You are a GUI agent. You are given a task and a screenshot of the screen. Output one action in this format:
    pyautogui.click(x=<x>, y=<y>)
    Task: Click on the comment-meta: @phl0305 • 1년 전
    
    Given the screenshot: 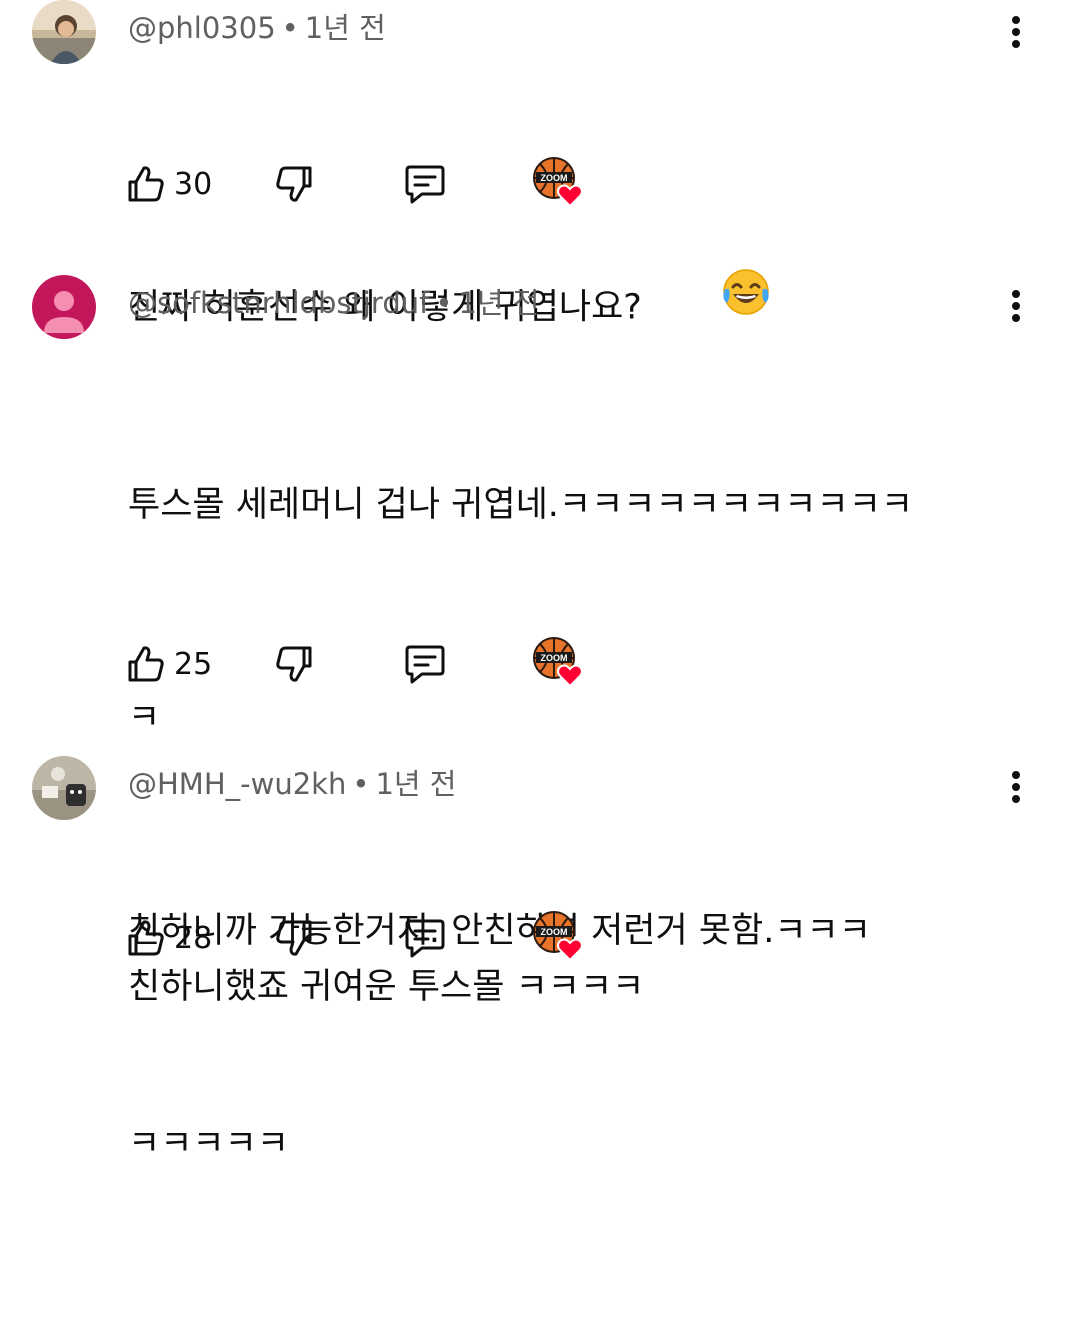 What is the action you would take?
    pyautogui.click(x=257, y=28)
    